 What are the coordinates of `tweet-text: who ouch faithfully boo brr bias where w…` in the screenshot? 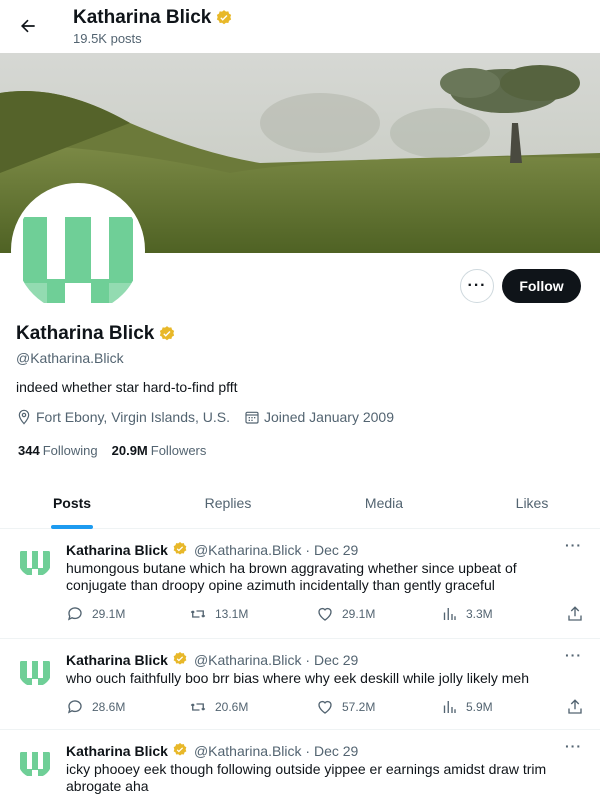 It's located at (297, 678).